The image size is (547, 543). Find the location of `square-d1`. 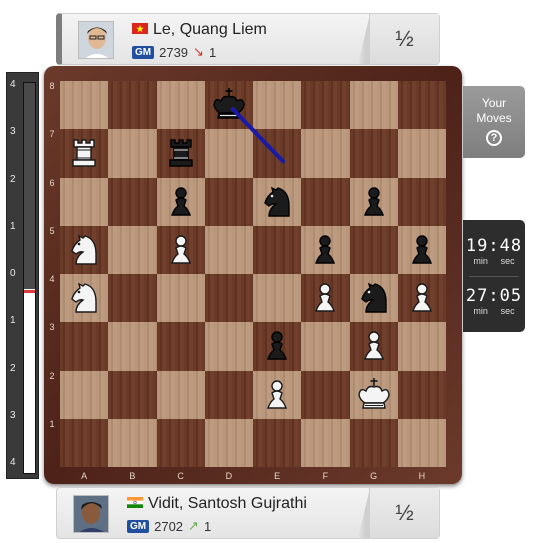

square-d1 is located at coordinates (228, 442).